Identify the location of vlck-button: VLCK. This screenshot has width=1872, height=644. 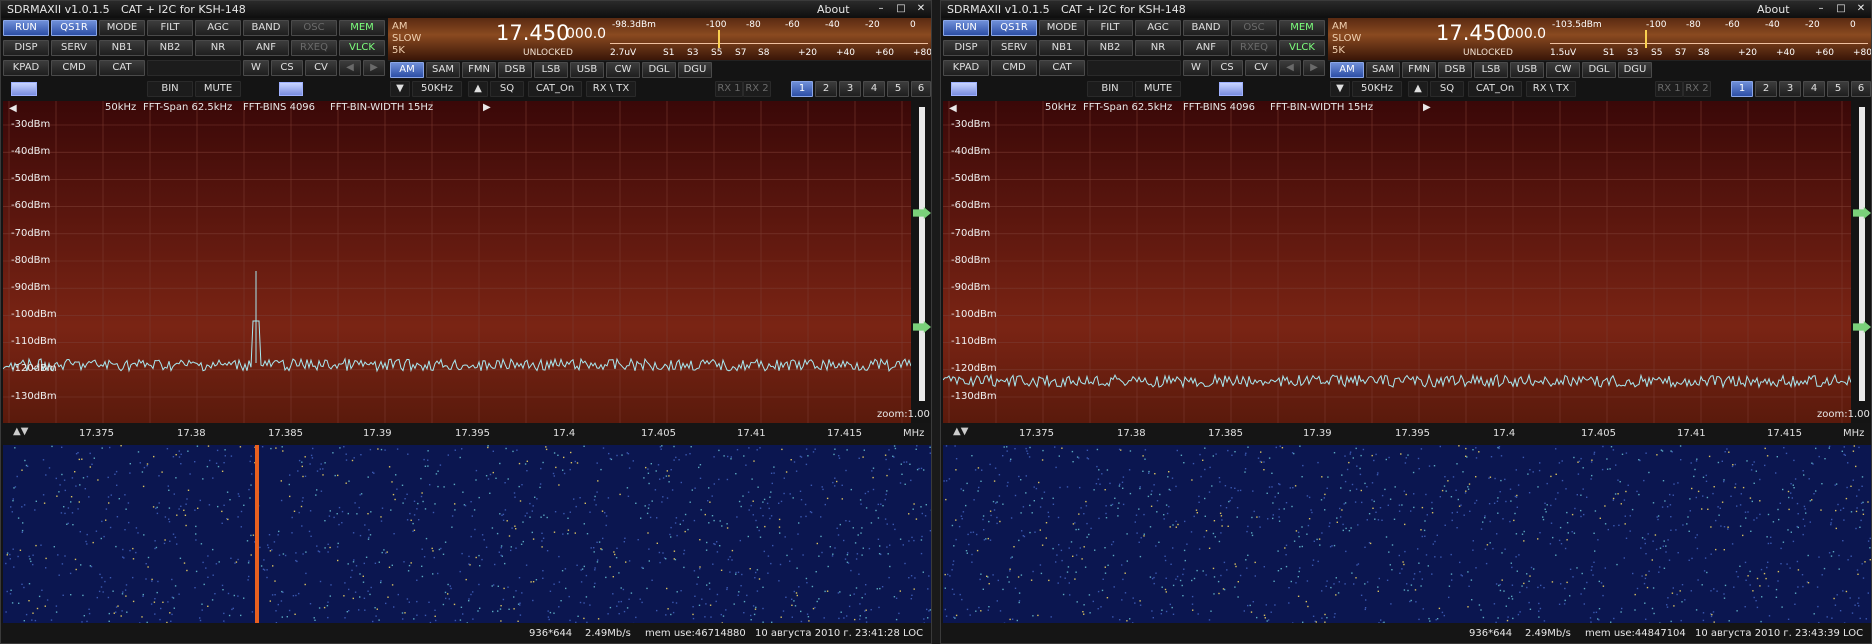
(362, 48).